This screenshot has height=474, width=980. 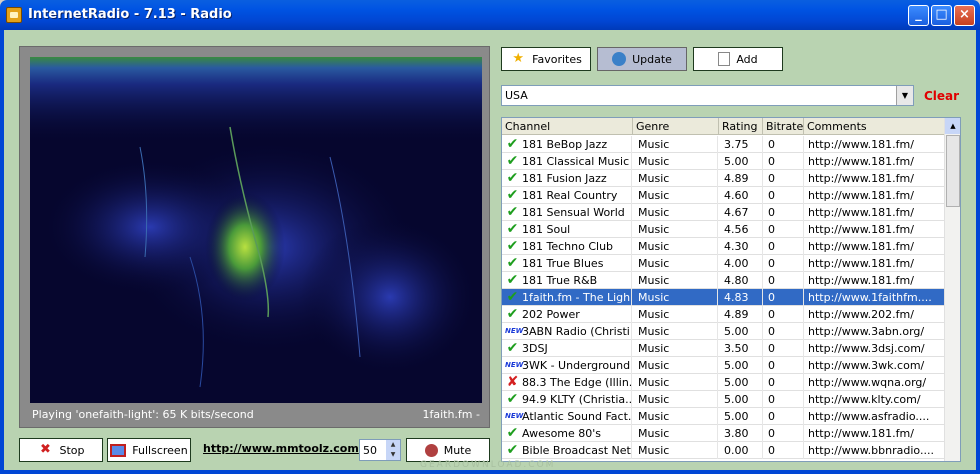 What do you see at coordinates (723, 229) in the screenshot?
I see `table-row: ✔ 181 Soul Music 4.56 0 http://www.181.fm/` at bounding box center [723, 229].